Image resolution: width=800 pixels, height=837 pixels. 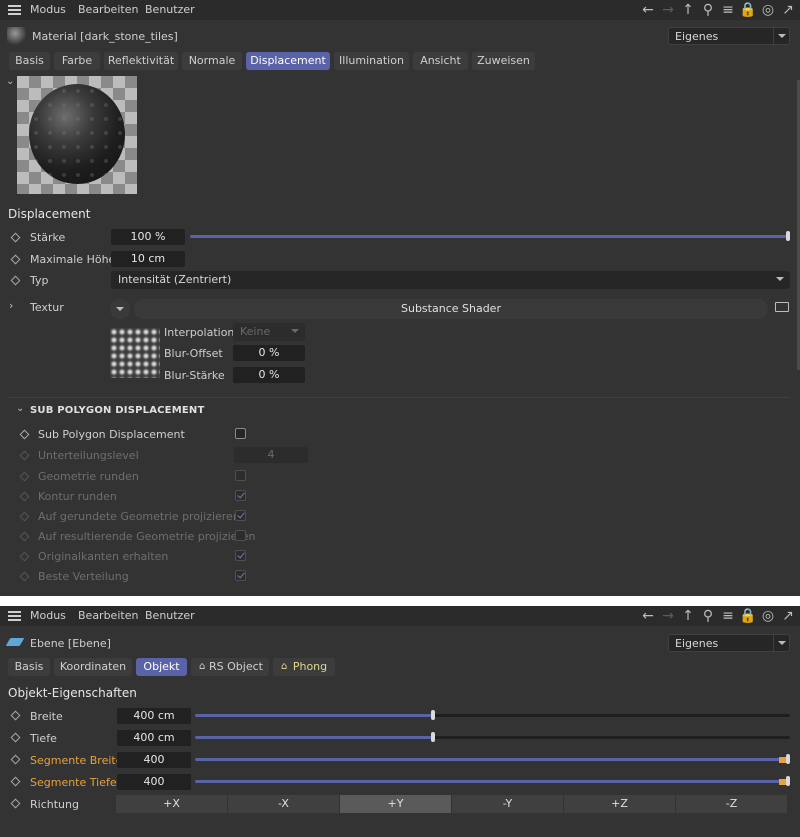 What do you see at coordinates (492, 715) in the screenshot?
I see `width-slider` at bounding box center [492, 715].